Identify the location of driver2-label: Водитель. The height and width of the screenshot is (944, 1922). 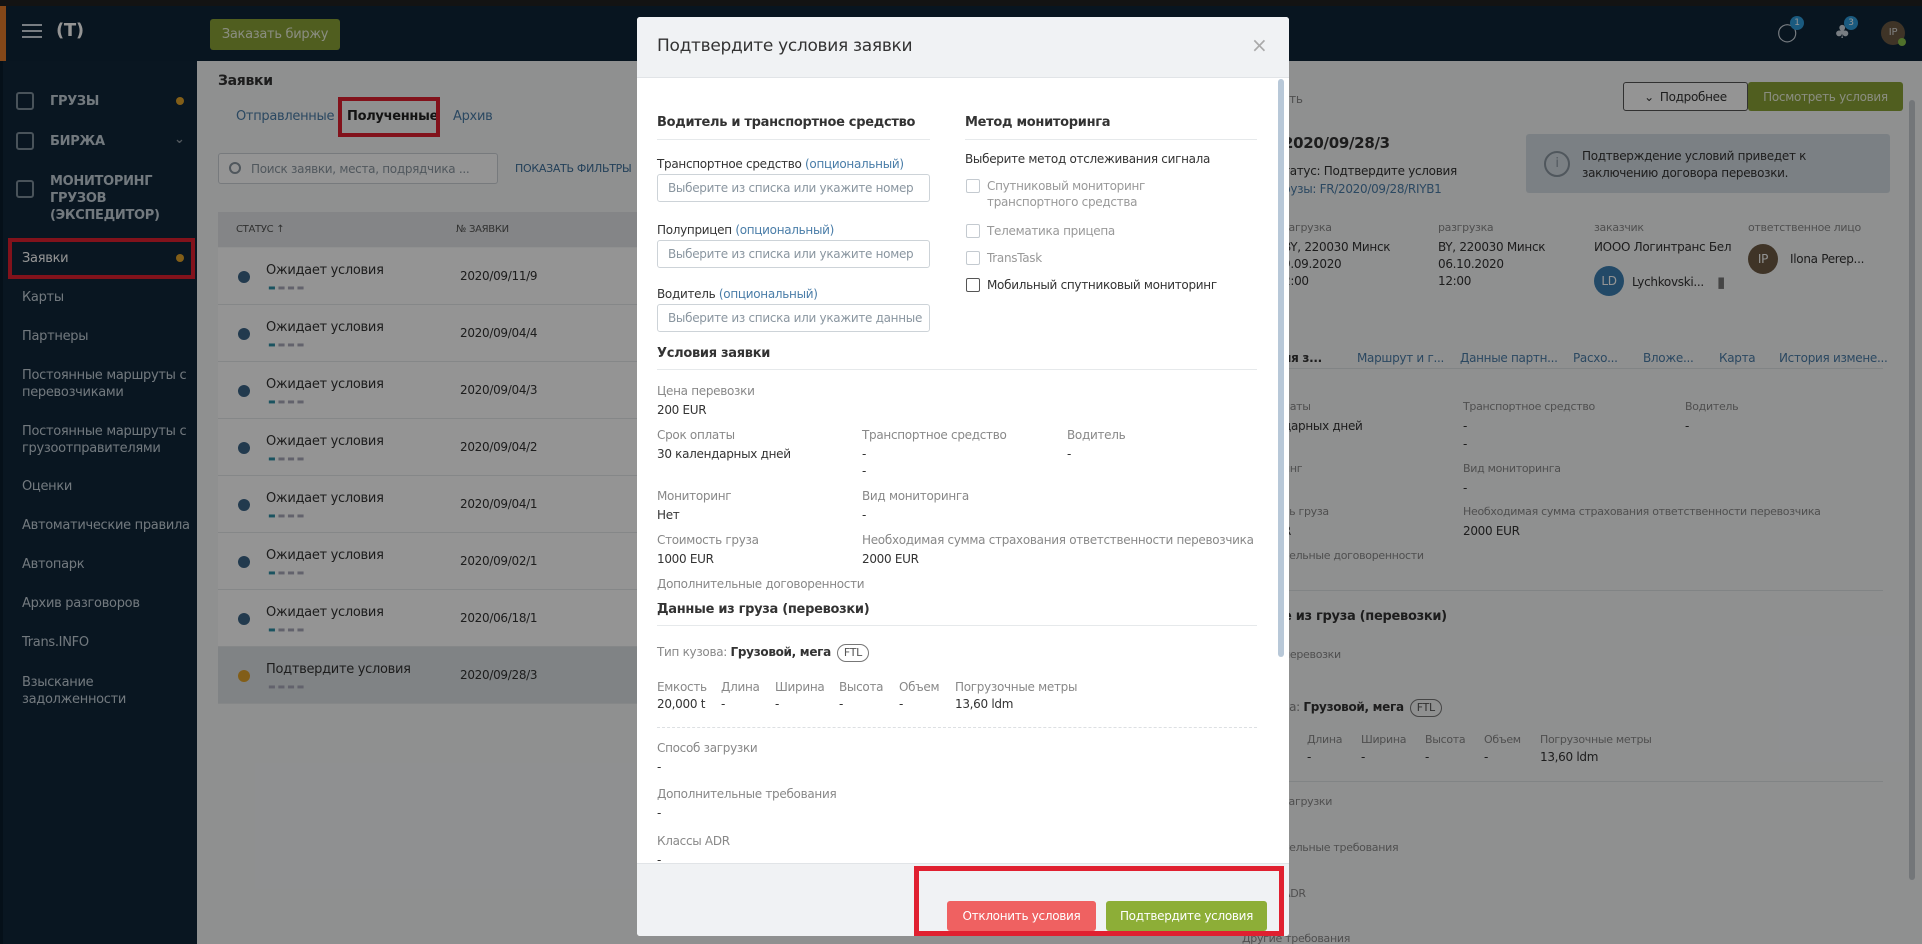
(1096, 435).